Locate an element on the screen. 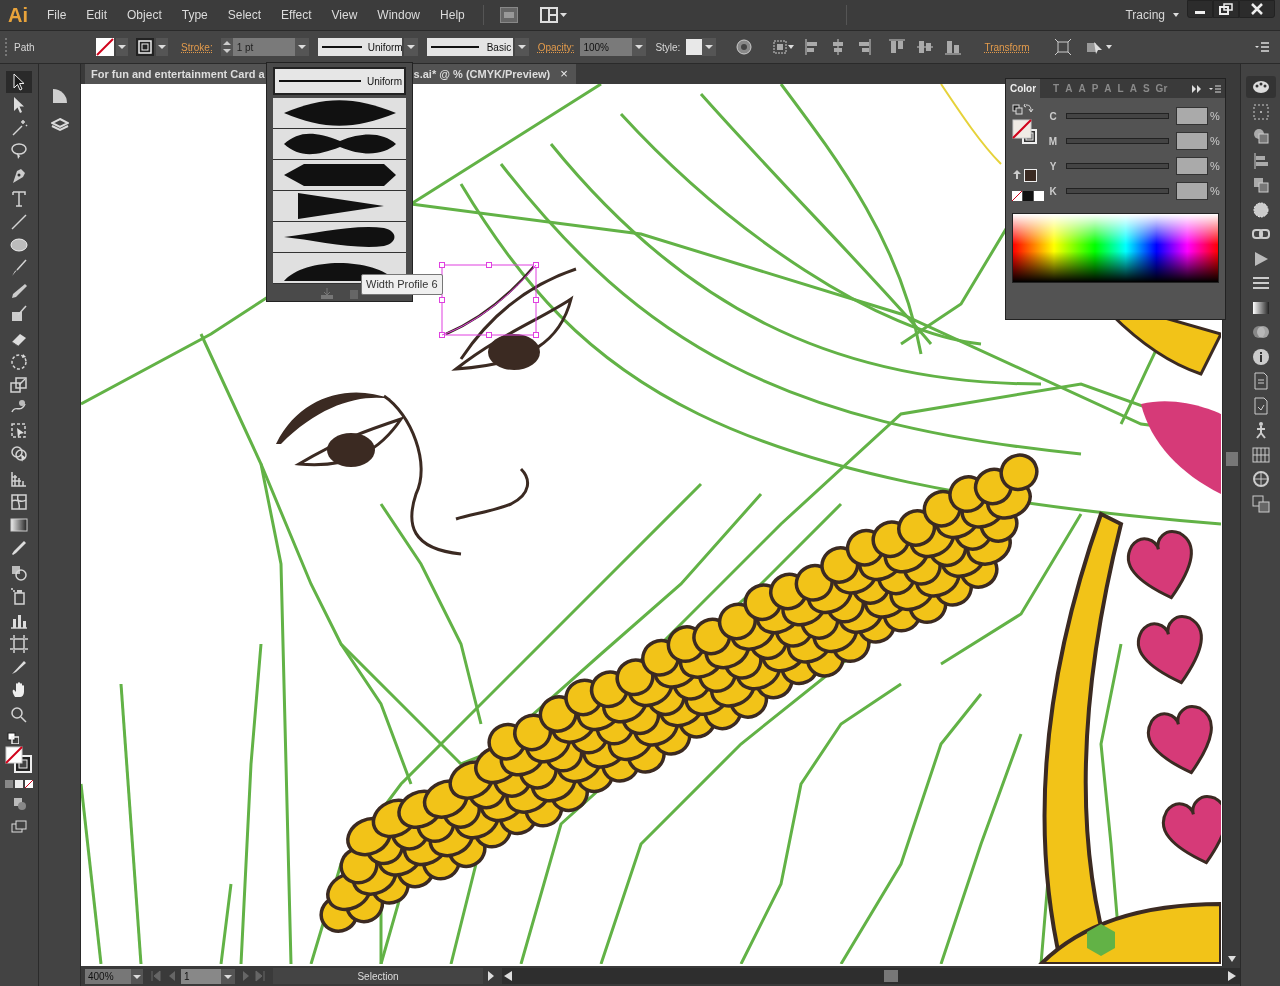  channel-label: Y is located at coordinates (1053, 166).